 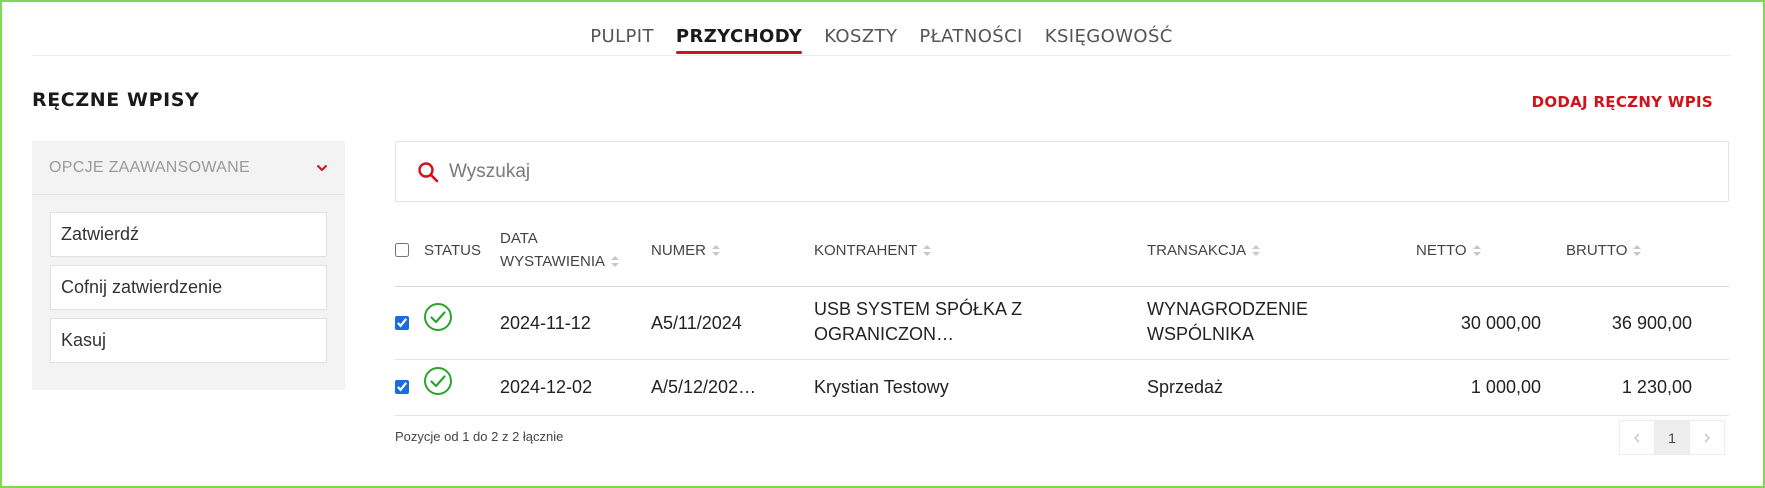 What do you see at coordinates (116, 100) in the screenshot?
I see `page-title: RĘCZNE WPISY` at bounding box center [116, 100].